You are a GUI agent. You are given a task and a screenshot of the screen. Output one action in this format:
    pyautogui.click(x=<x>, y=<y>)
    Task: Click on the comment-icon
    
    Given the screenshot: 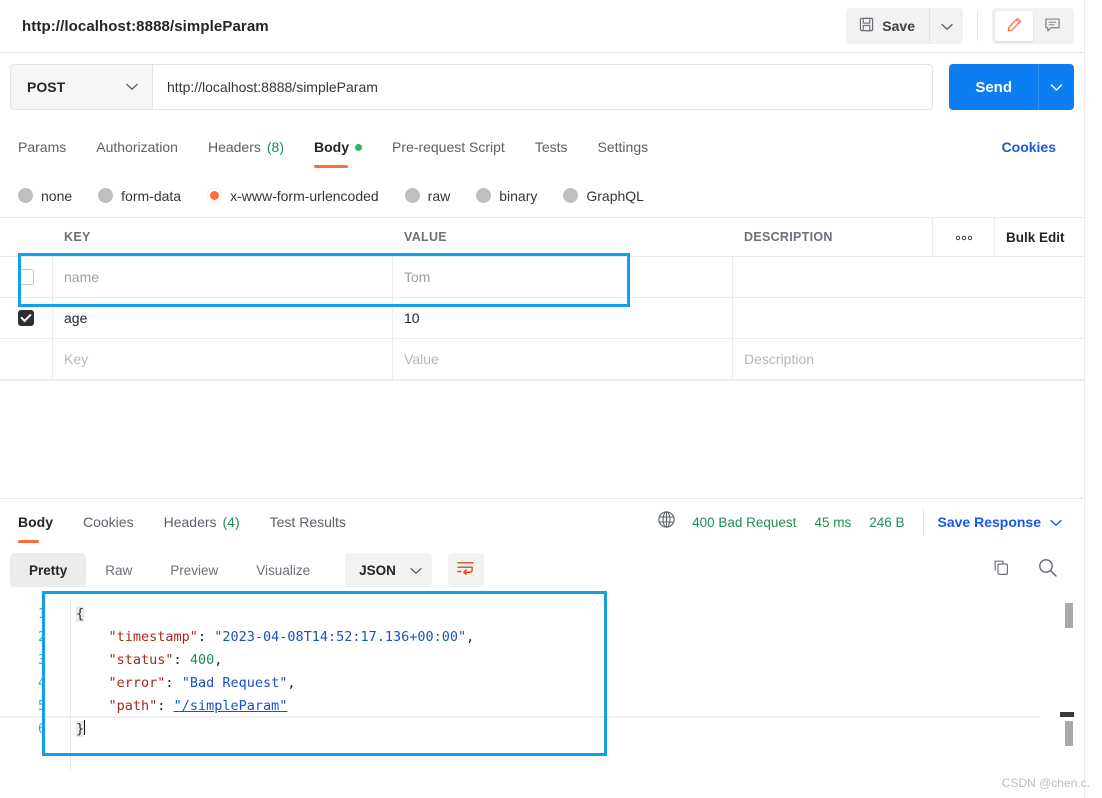 What is the action you would take?
    pyautogui.click(x=1052, y=26)
    